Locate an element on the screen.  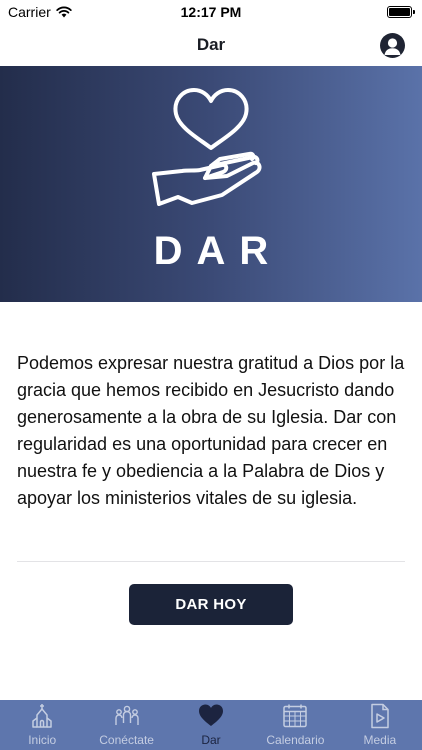
tab-label: Calendario is located at coordinates (295, 740).